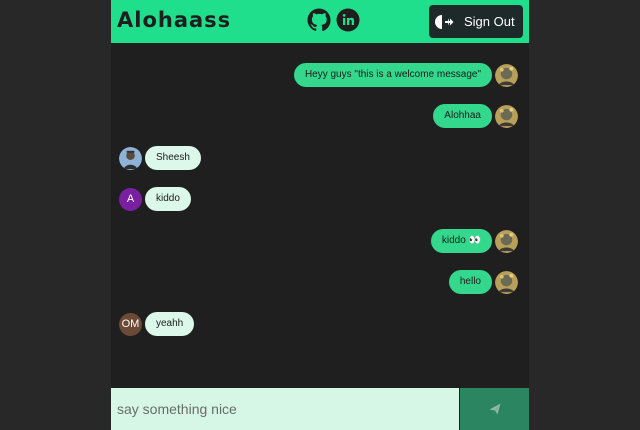  I want to click on avatar: OM, so click(130, 324).